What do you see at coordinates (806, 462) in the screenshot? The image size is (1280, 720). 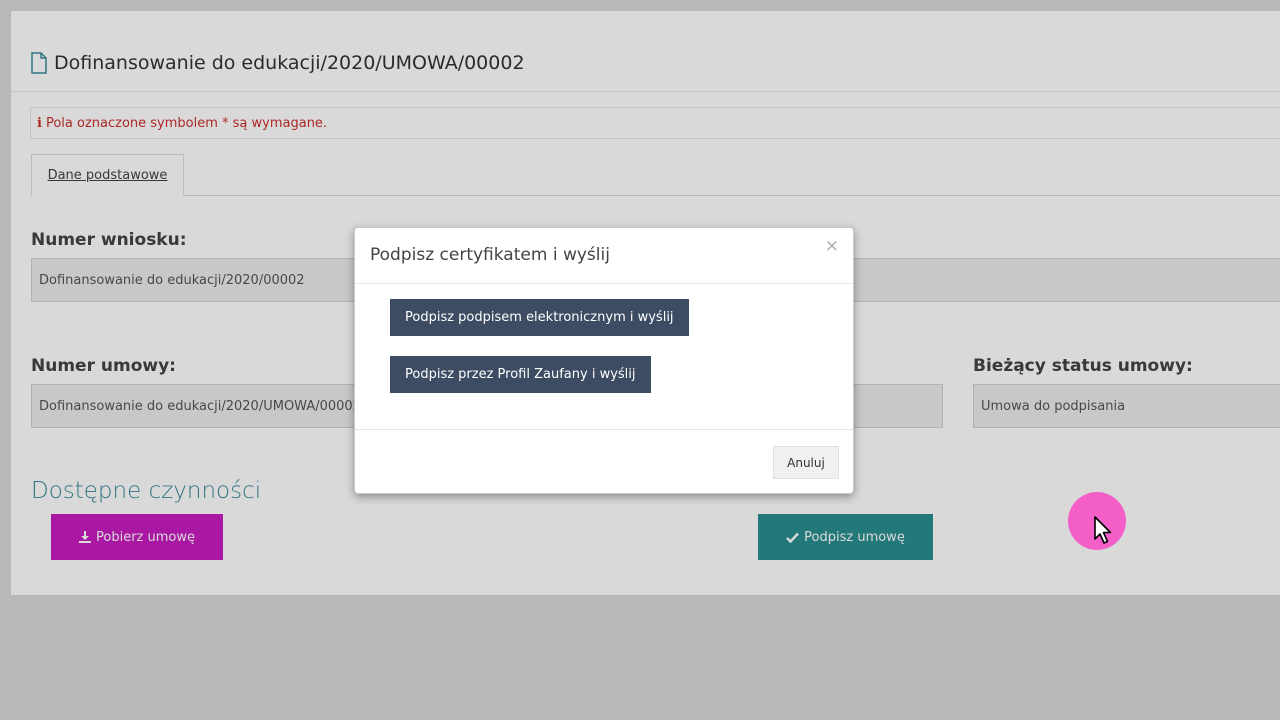 I see `cancel-button: Anuluj` at bounding box center [806, 462].